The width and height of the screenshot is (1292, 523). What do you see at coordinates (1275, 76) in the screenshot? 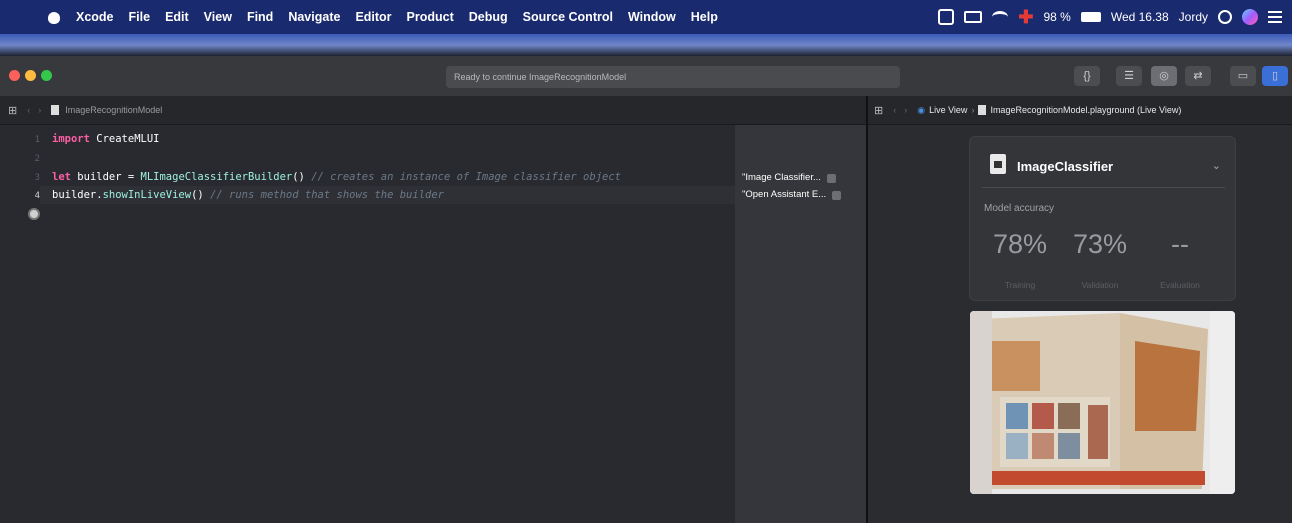
I see `toggle-inspector-button: ▯` at bounding box center [1275, 76].